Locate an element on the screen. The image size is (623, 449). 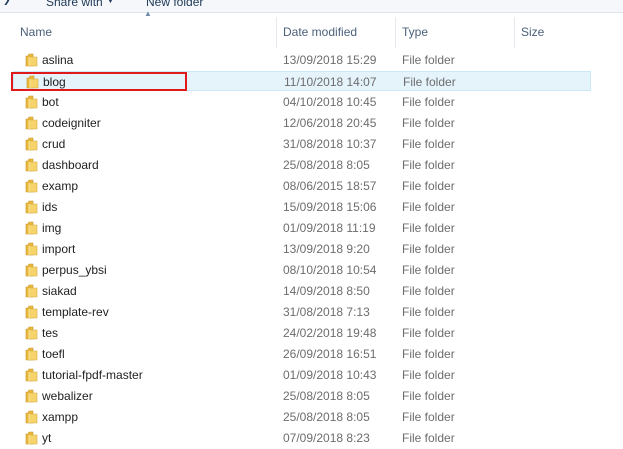
file-row: aslina 13/09/2018 15:29 File folder is located at coordinates (302, 60).